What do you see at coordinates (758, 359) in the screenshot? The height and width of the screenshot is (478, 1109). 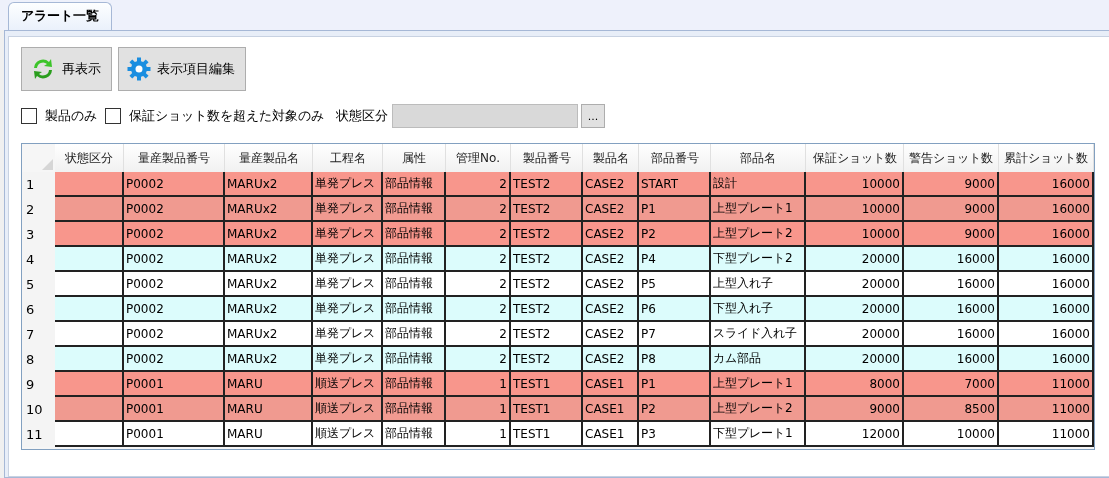 I see `table-cell: カム部品` at bounding box center [758, 359].